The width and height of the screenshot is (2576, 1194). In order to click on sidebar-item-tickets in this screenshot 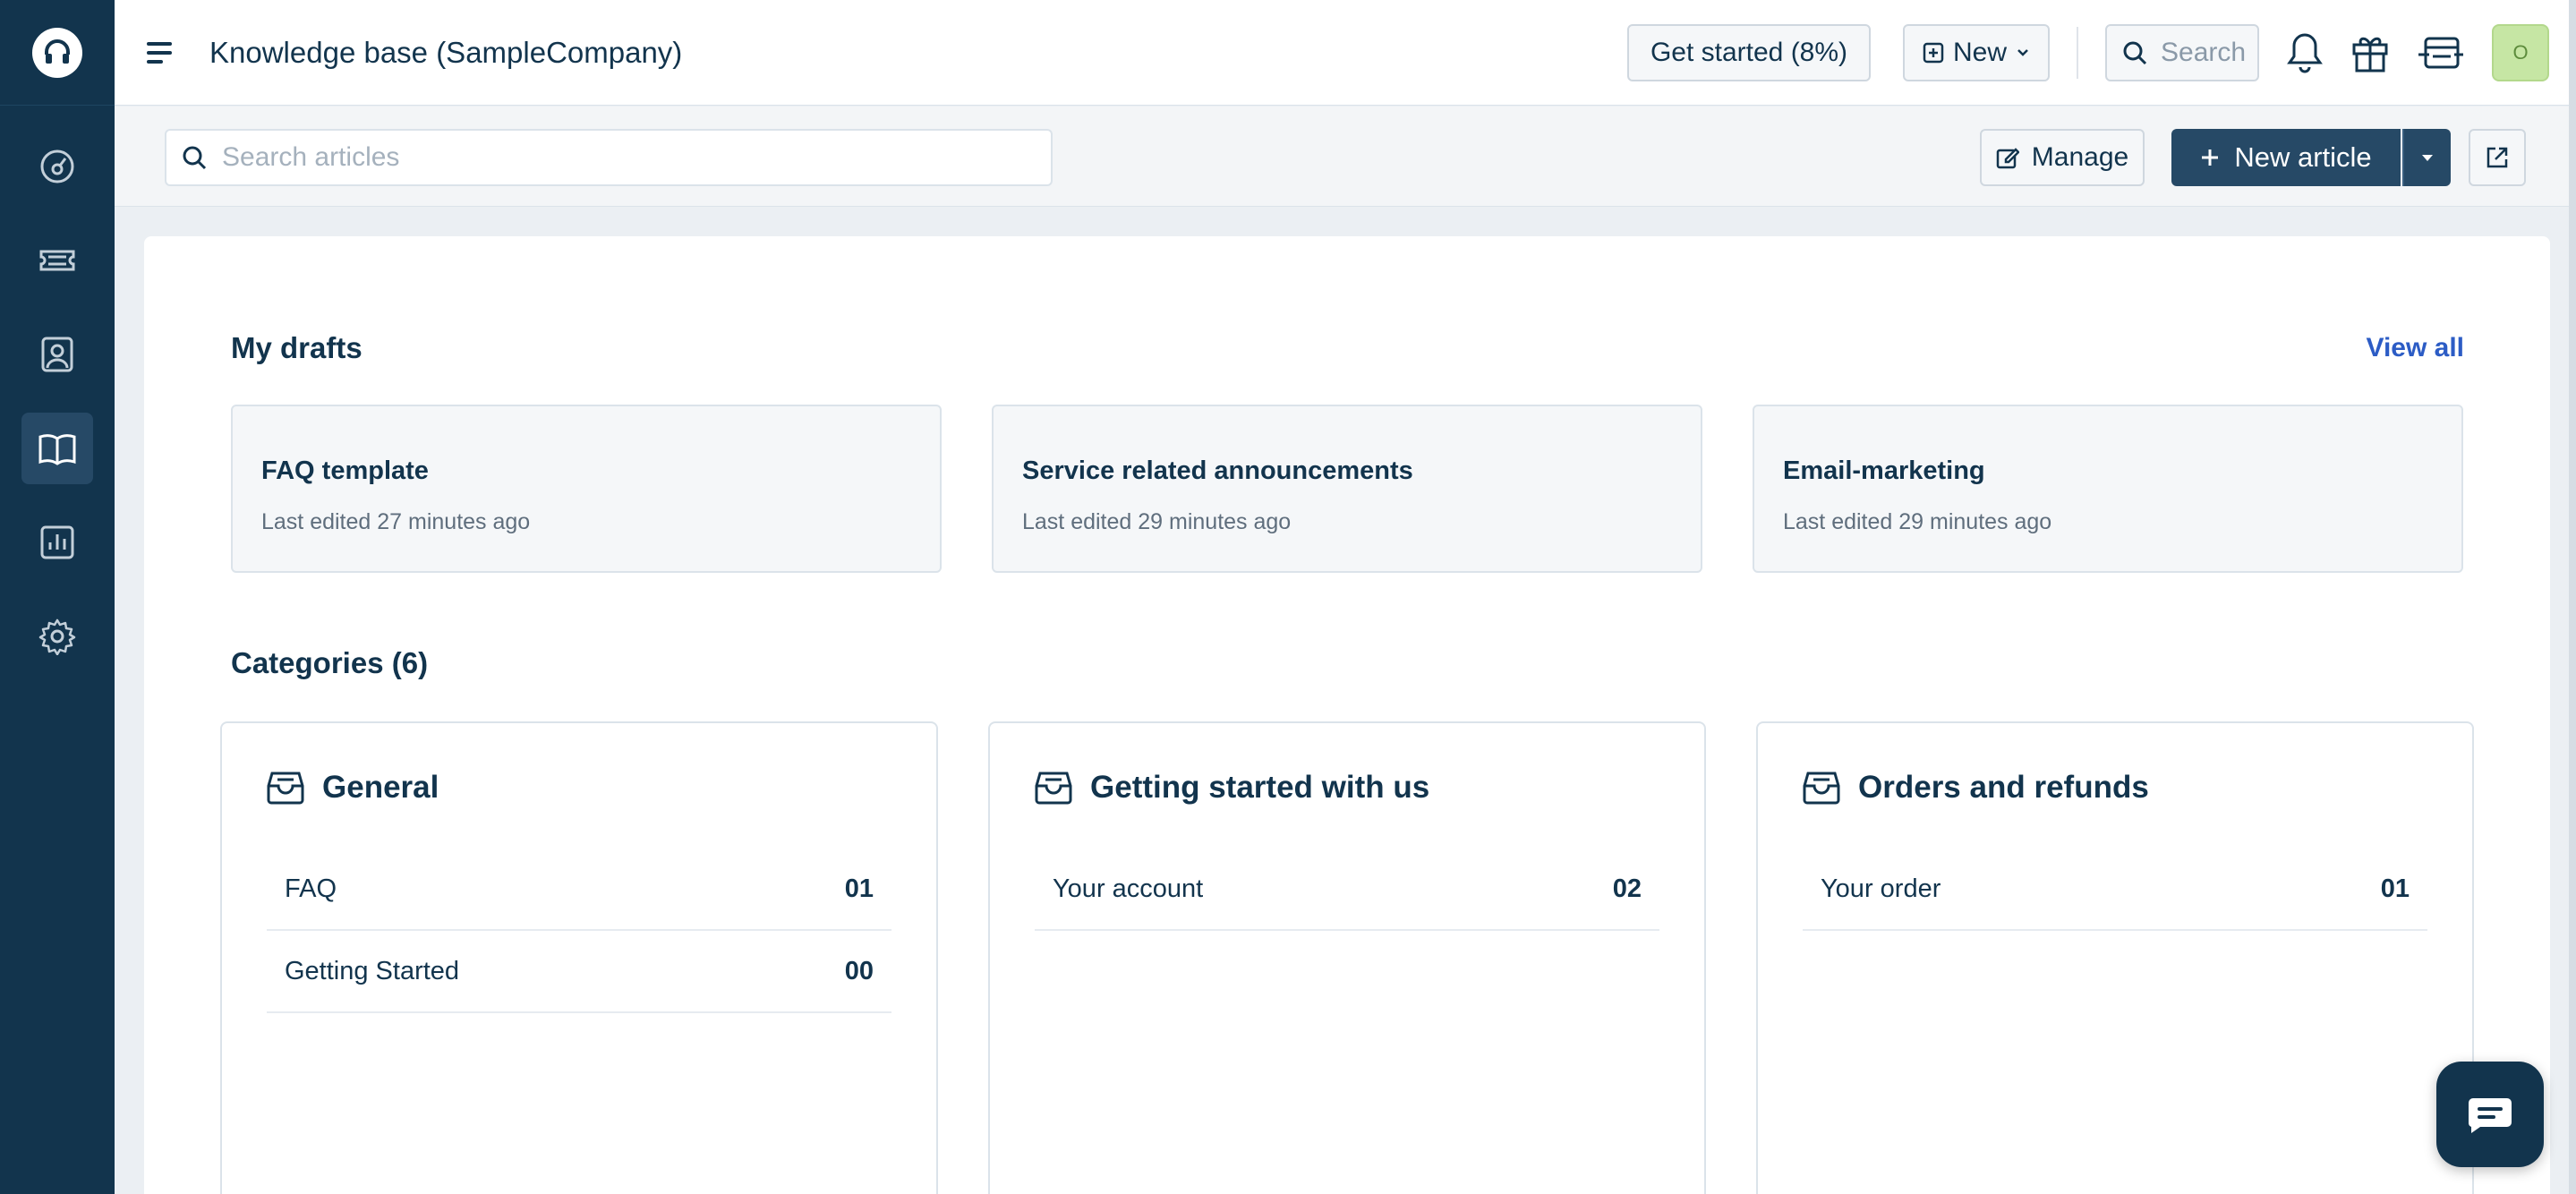, I will do `click(57, 260)`.